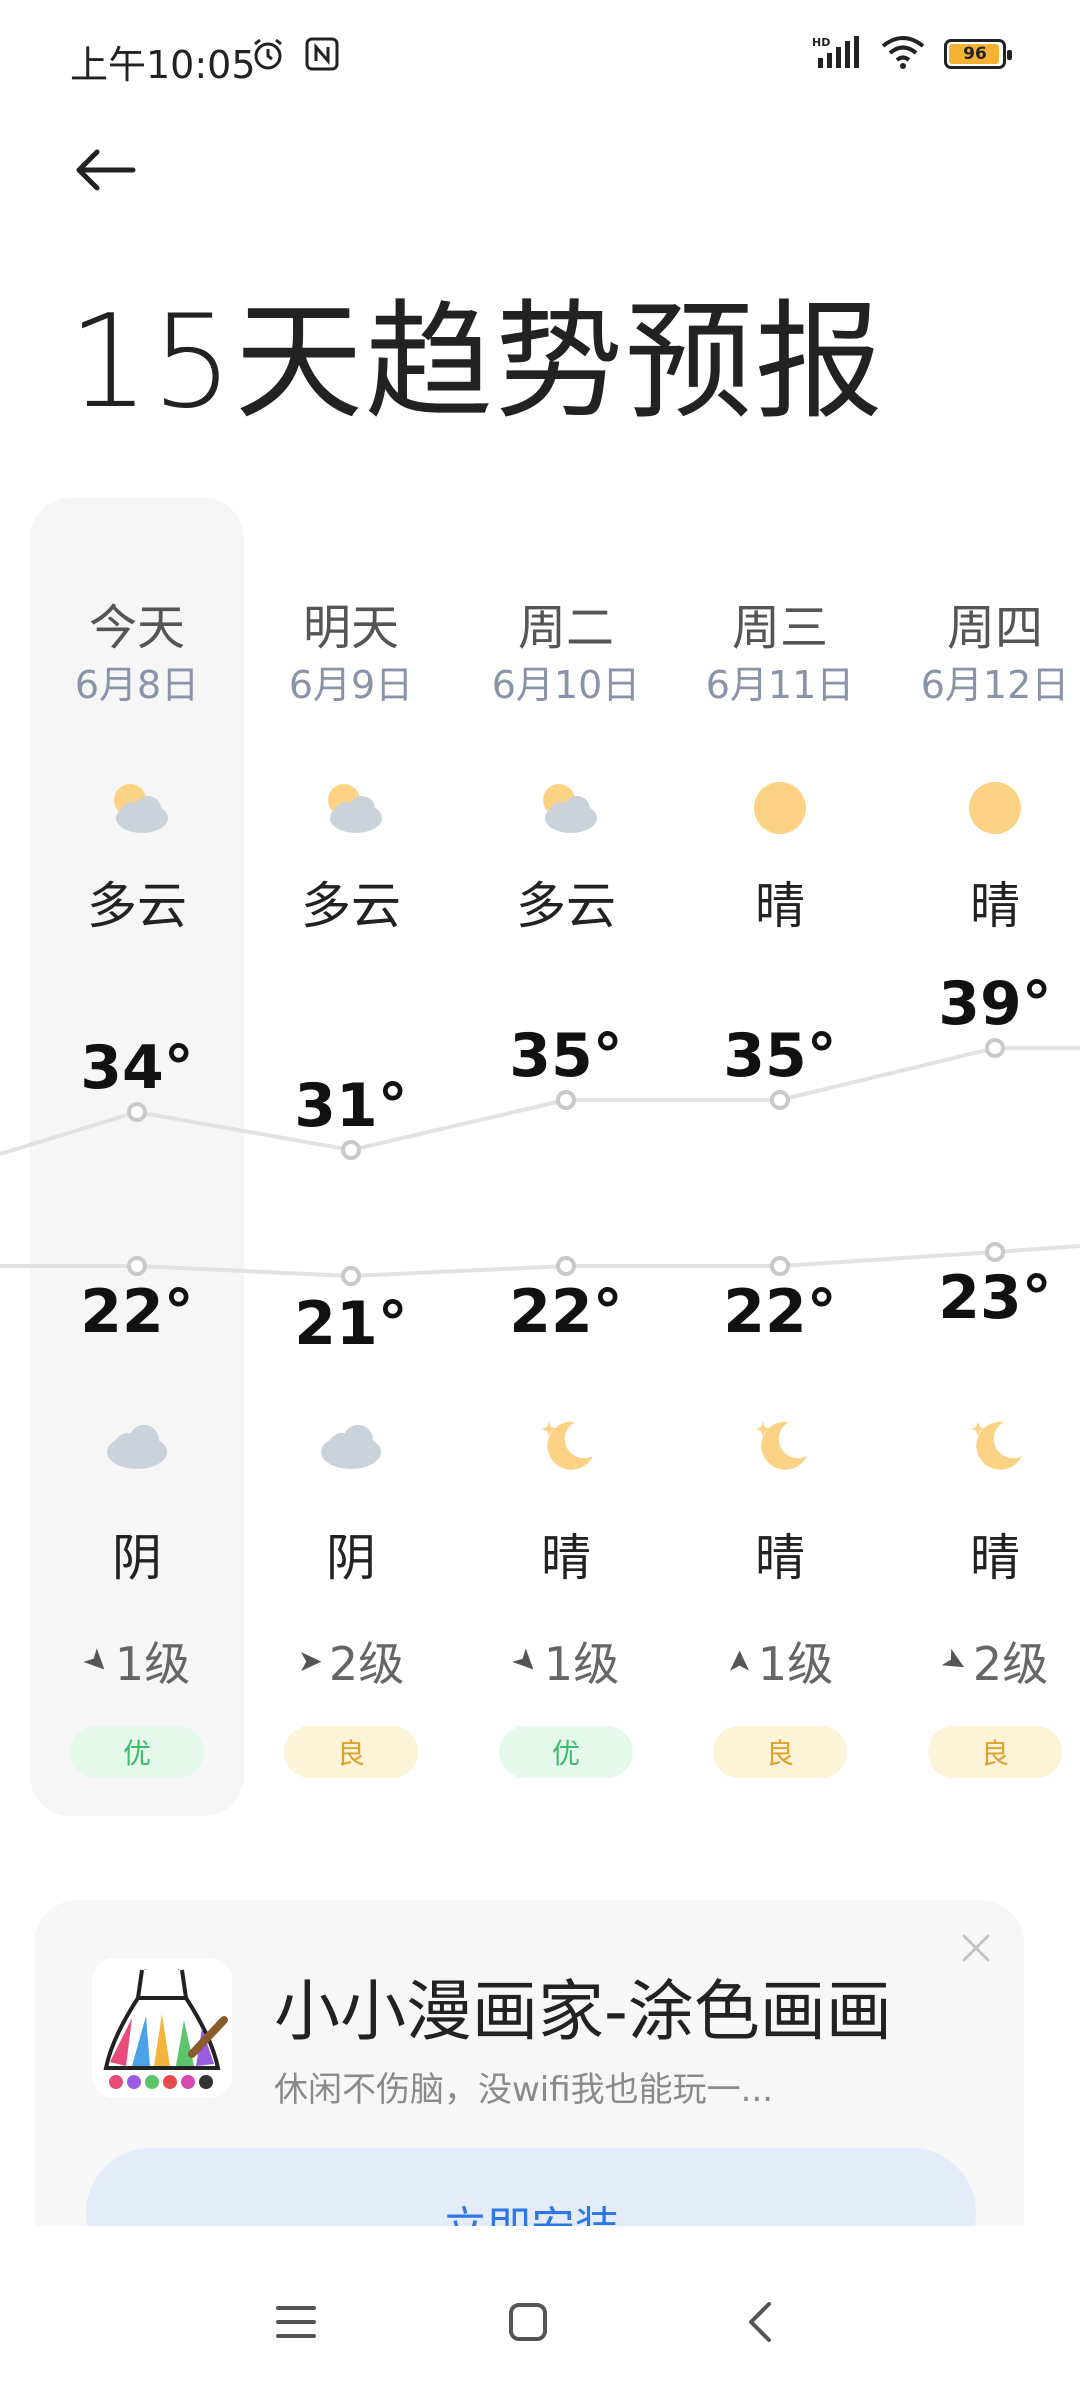 This screenshot has width=1080, height=2400. I want to click on arrow-left-icon, so click(106, 170).